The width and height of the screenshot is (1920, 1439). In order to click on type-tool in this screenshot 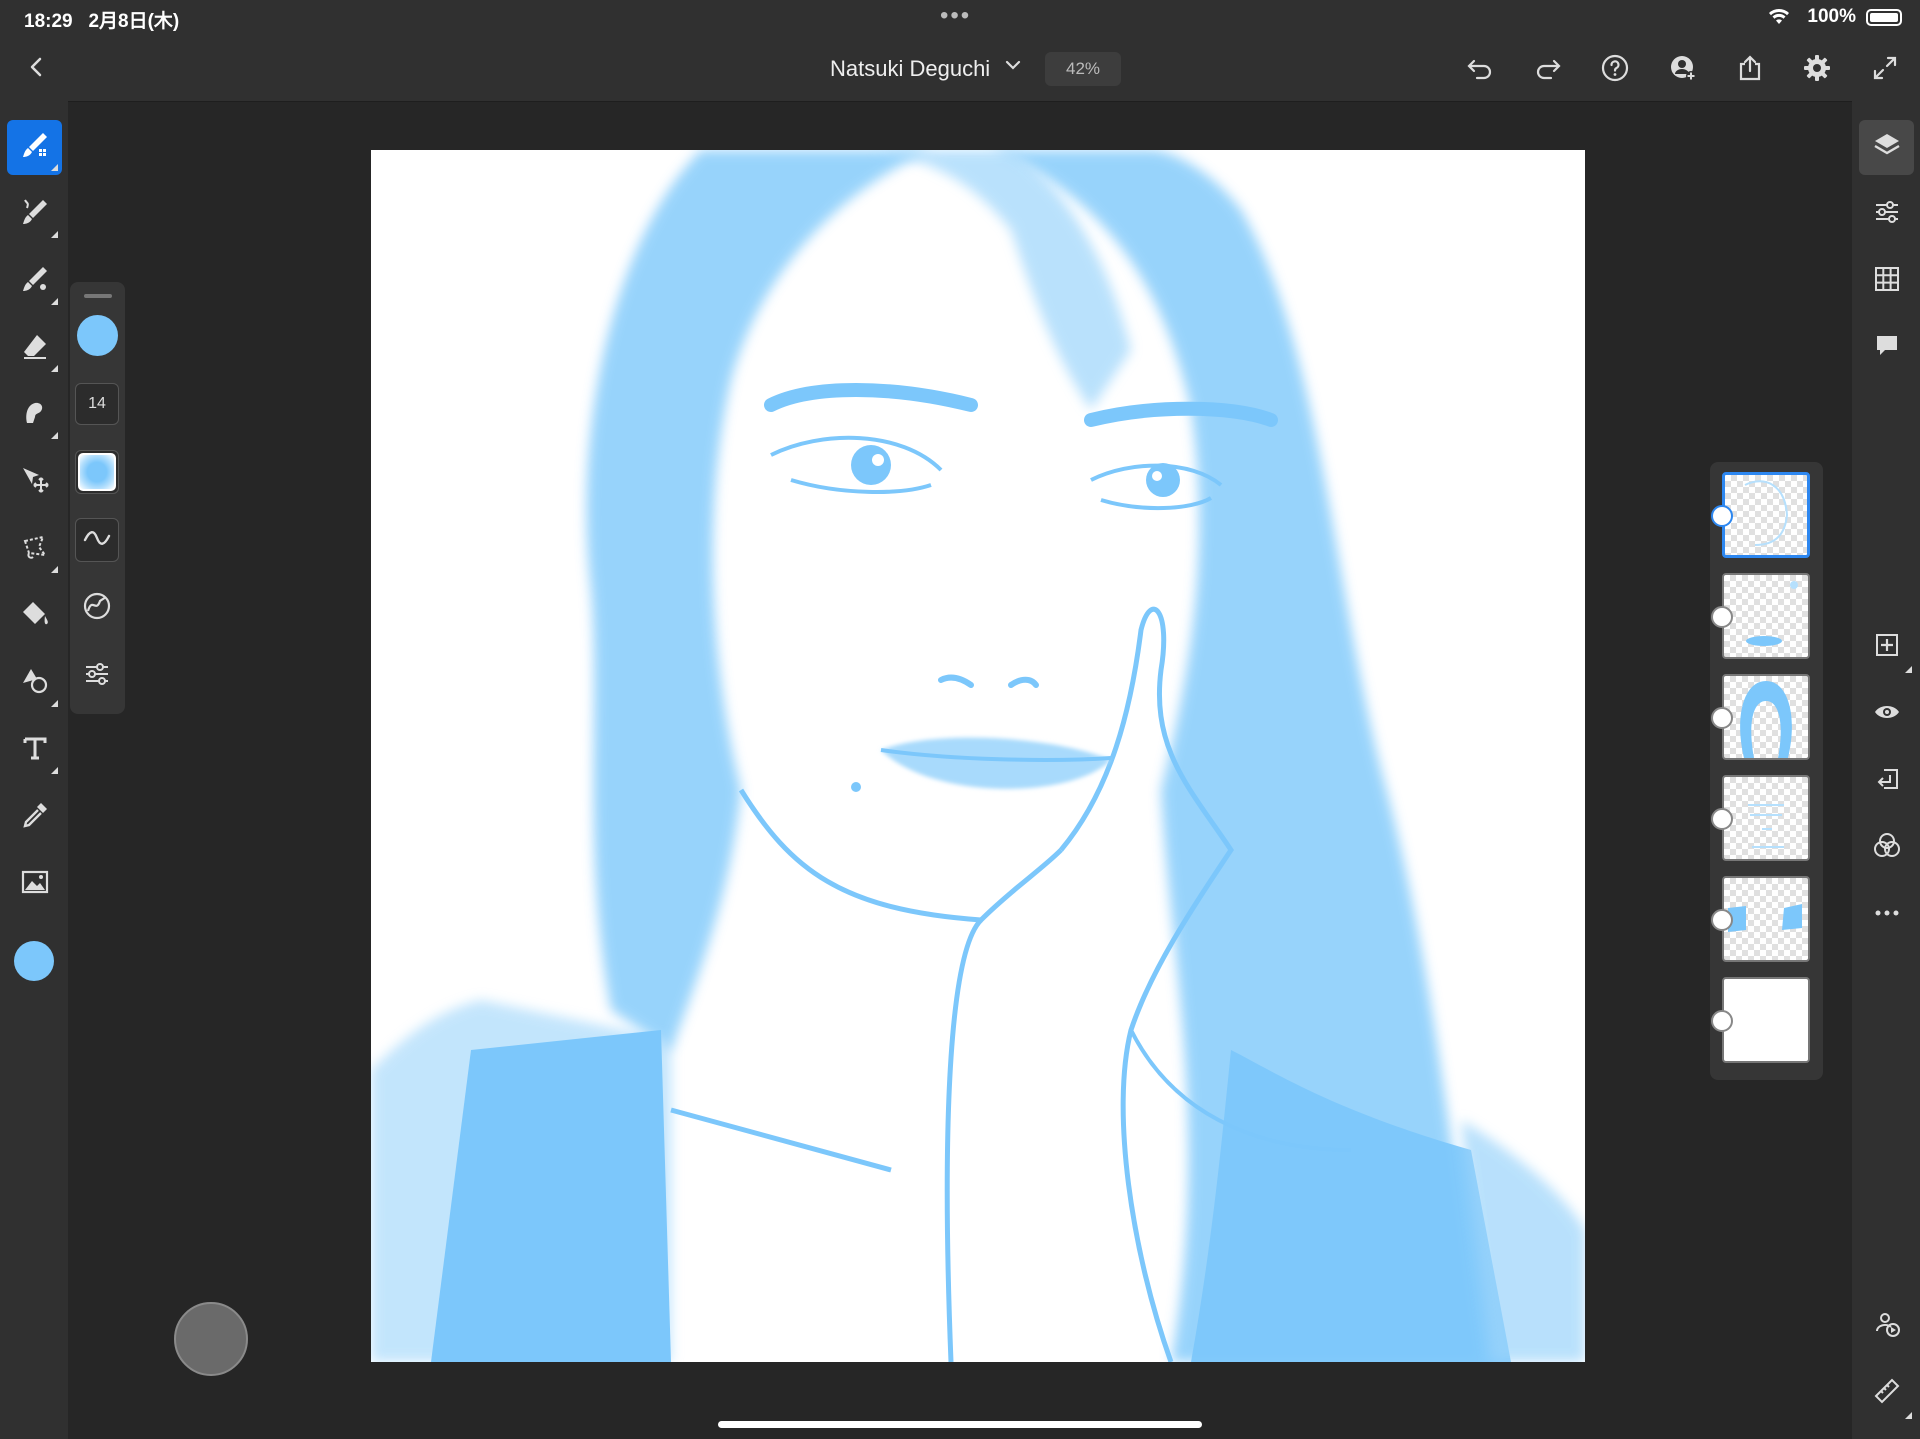, I will do `click(34, 750)`.